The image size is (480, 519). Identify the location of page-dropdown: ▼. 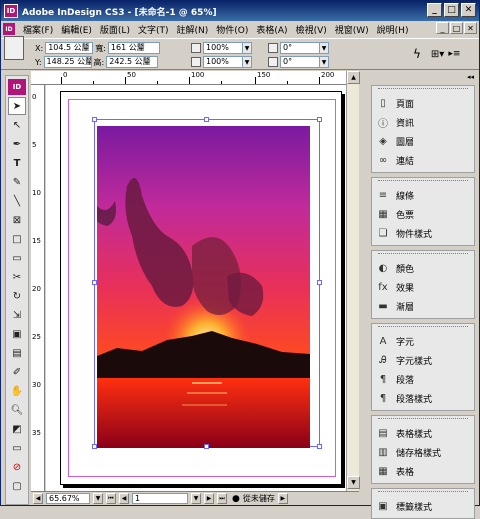
(196, 498).